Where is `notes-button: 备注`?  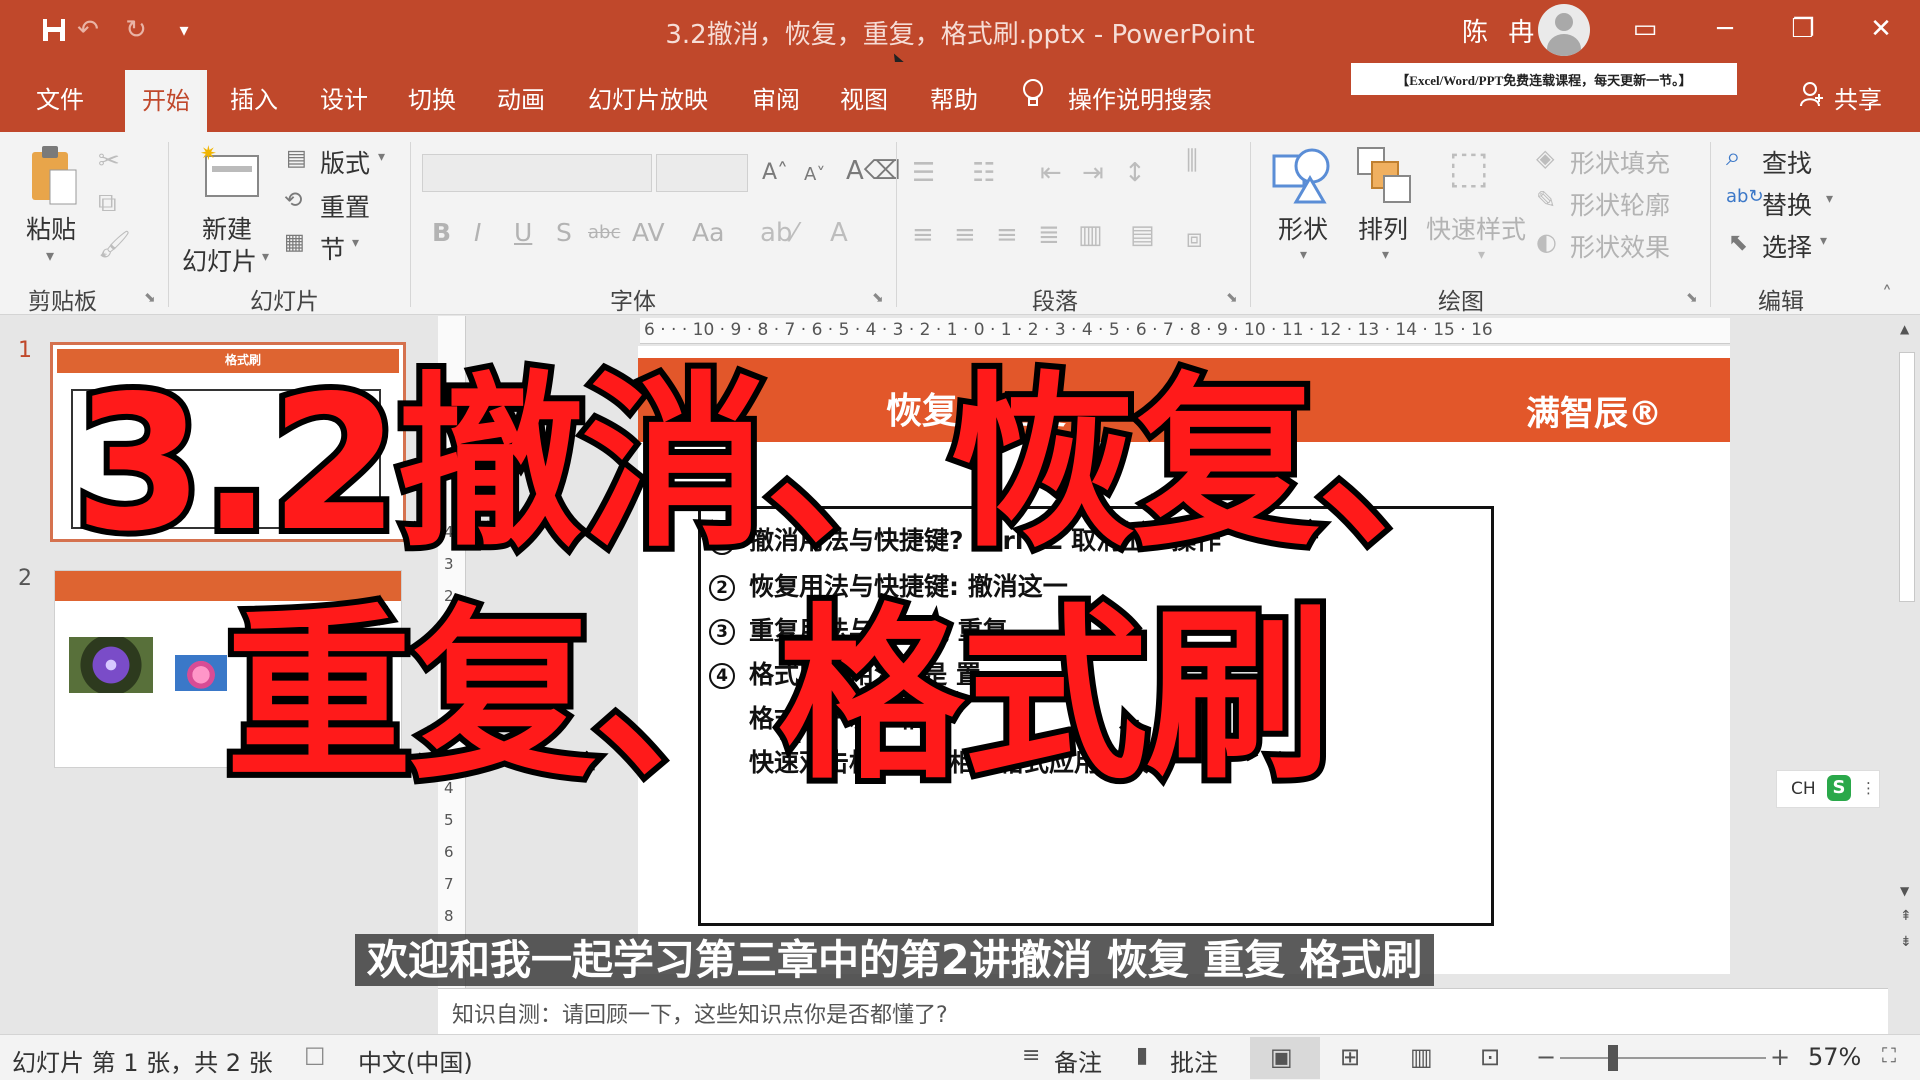 notes-button: 备注 is located at coordinates (1078, 1060).